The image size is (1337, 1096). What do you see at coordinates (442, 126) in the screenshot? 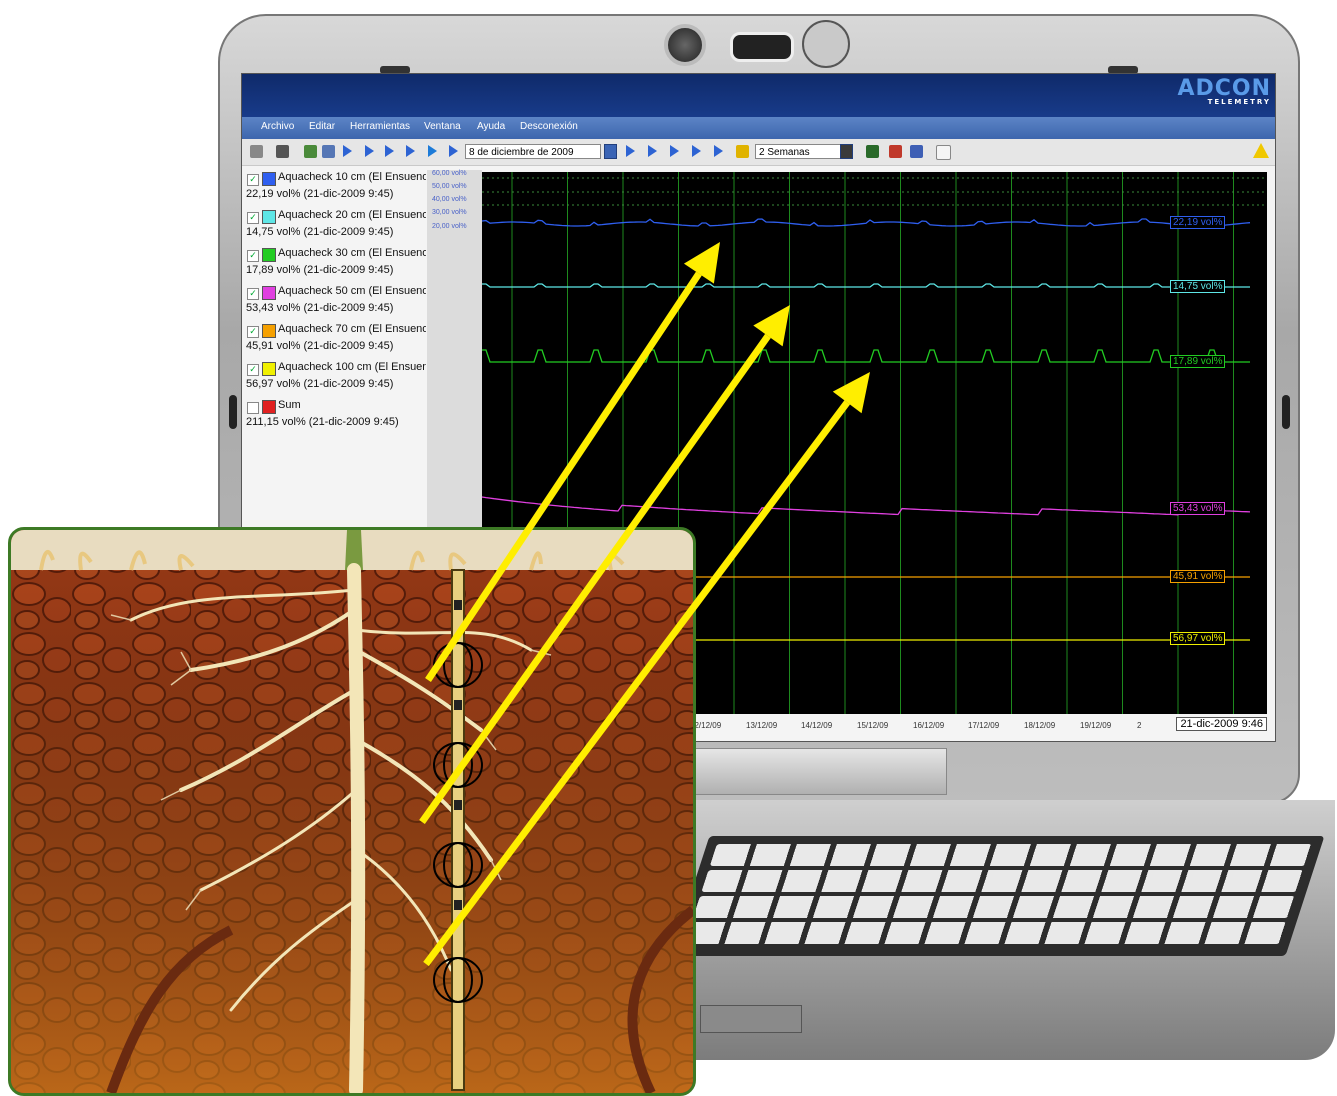
I see `menu-ventana: Ventana` at bounding box center [442, 126].